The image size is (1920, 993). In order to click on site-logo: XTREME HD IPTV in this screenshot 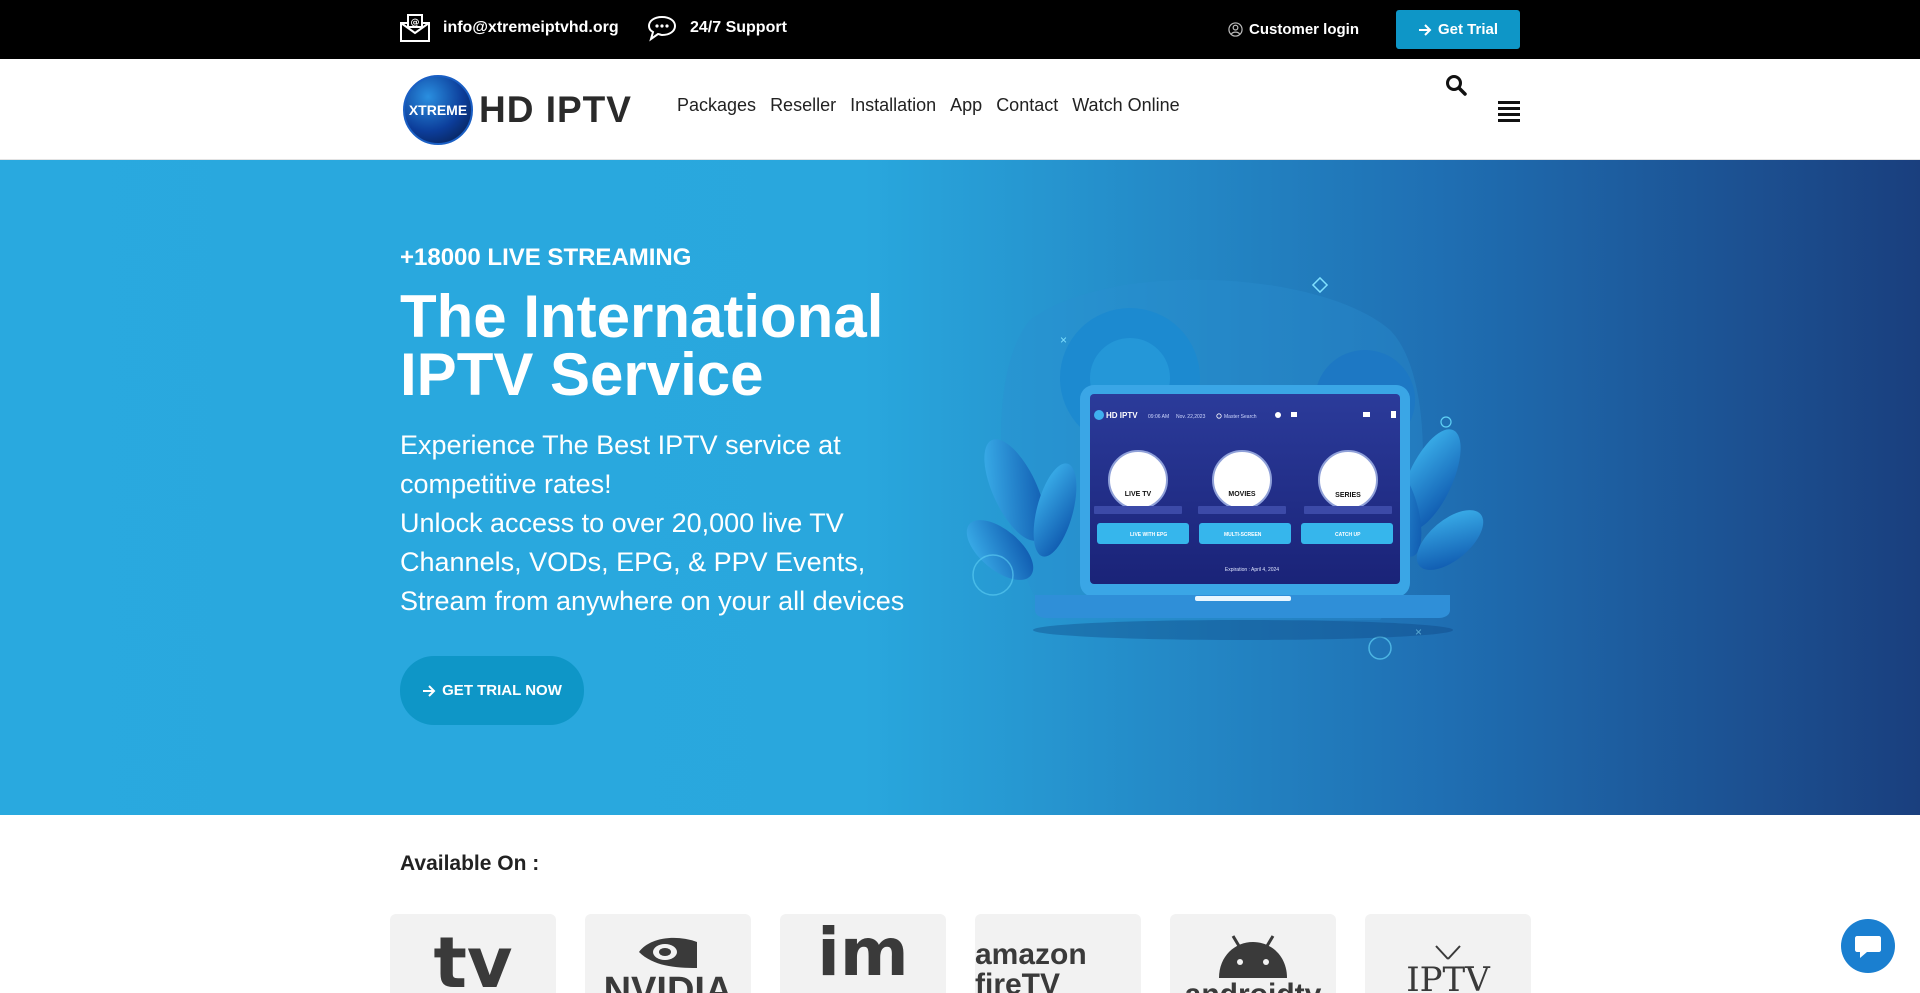, I will do `click(517, 110)`.